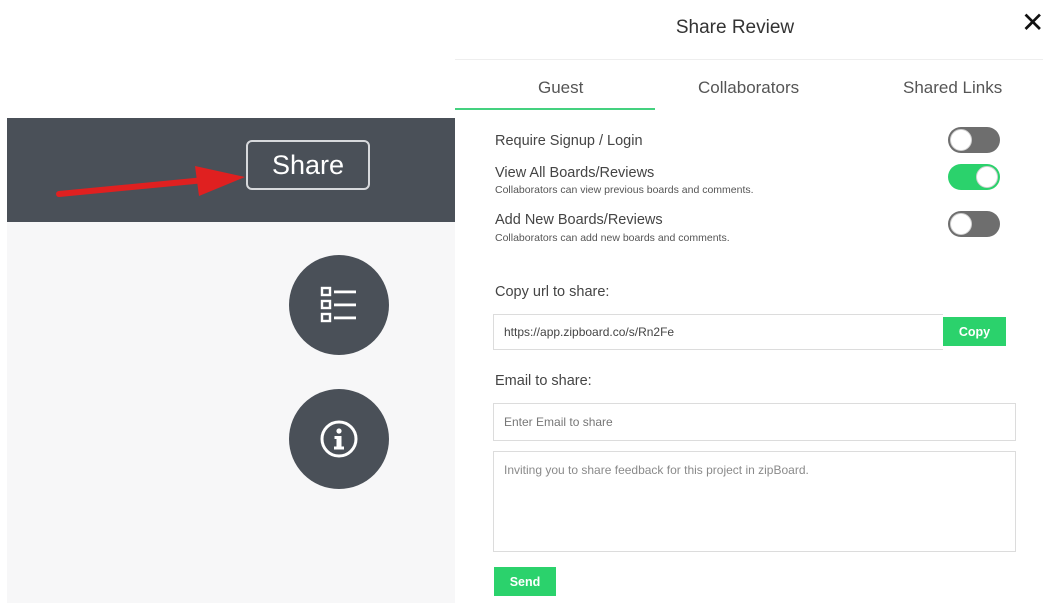  I want to click on setting-view-all-label: View All Boards/Reviews, so click(575, 173).